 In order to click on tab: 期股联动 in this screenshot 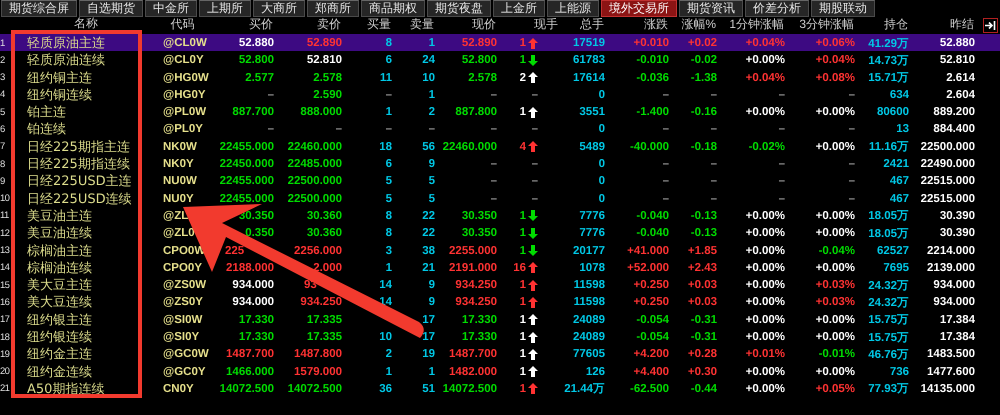, I will do `click(843, 8)`.